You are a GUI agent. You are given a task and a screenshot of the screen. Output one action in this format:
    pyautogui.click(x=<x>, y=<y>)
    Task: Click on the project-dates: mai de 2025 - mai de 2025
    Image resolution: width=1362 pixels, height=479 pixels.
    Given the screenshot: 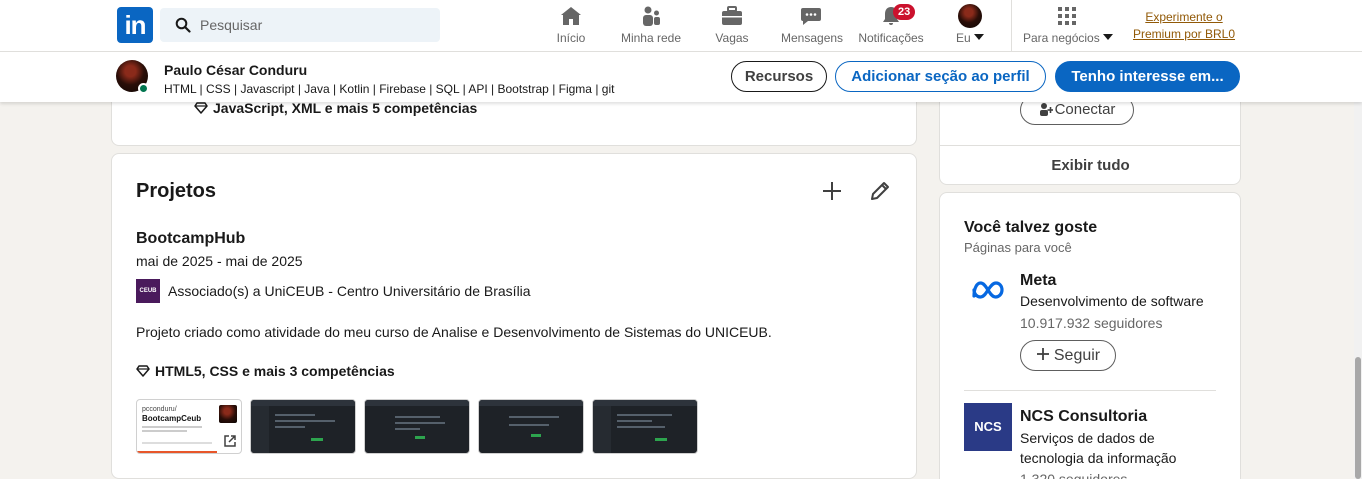 What is the action you would take?
    pyautogui.click(x=219, y=261)
    